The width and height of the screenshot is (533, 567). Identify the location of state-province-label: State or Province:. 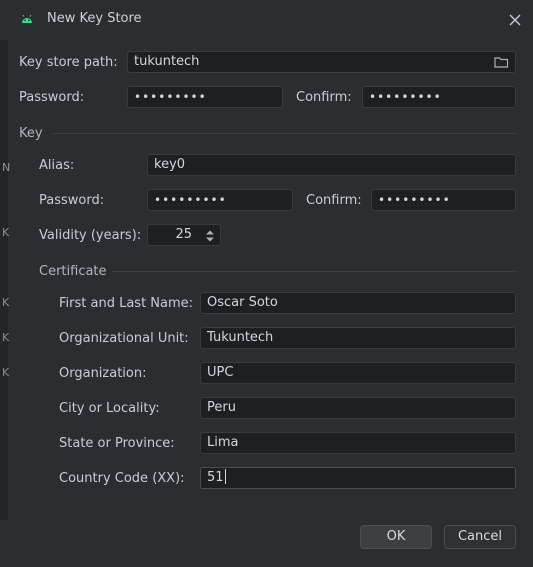
(117, 443).